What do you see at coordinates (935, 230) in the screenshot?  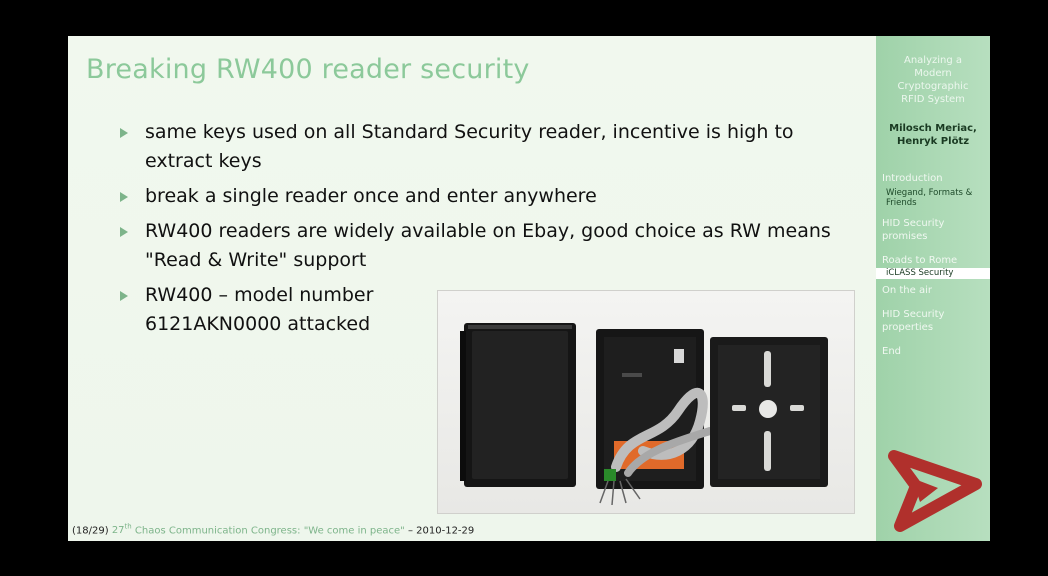 I see `toc-hid-security-promises: HID Security promises` at bounding box center [935, 230].